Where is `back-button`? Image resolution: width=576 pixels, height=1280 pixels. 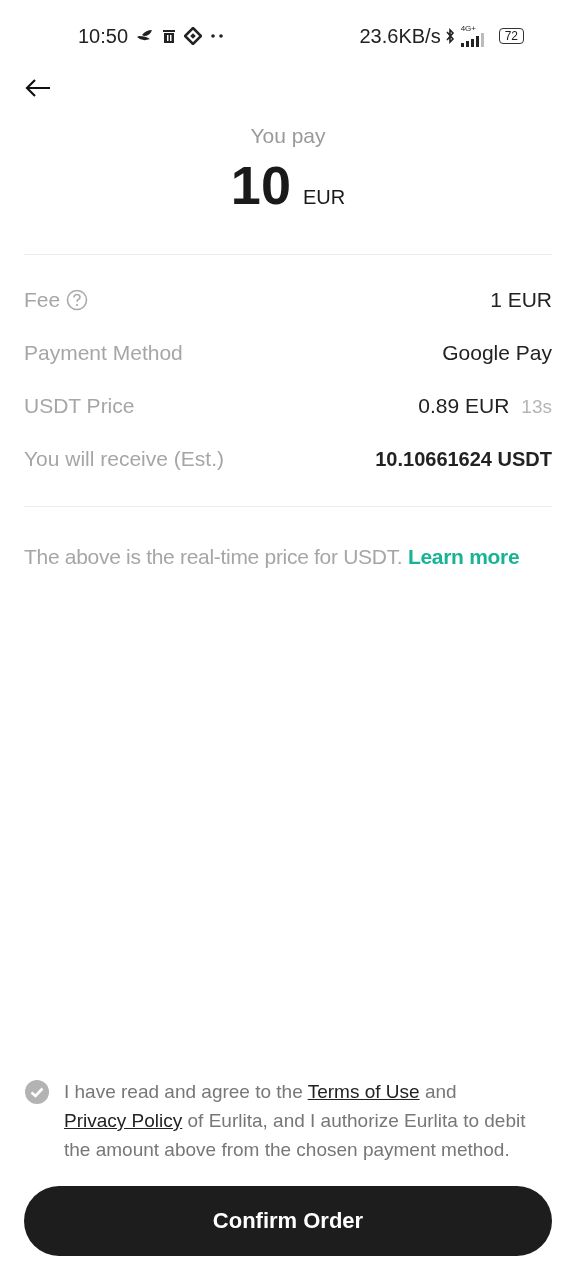
back-button is located at coordinates (38, 88).